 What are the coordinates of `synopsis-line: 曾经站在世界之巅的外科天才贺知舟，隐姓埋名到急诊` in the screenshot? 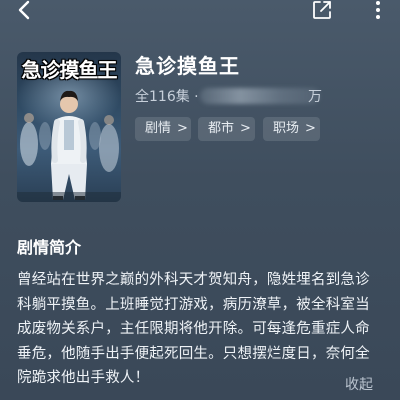 It's located at (193, 280).